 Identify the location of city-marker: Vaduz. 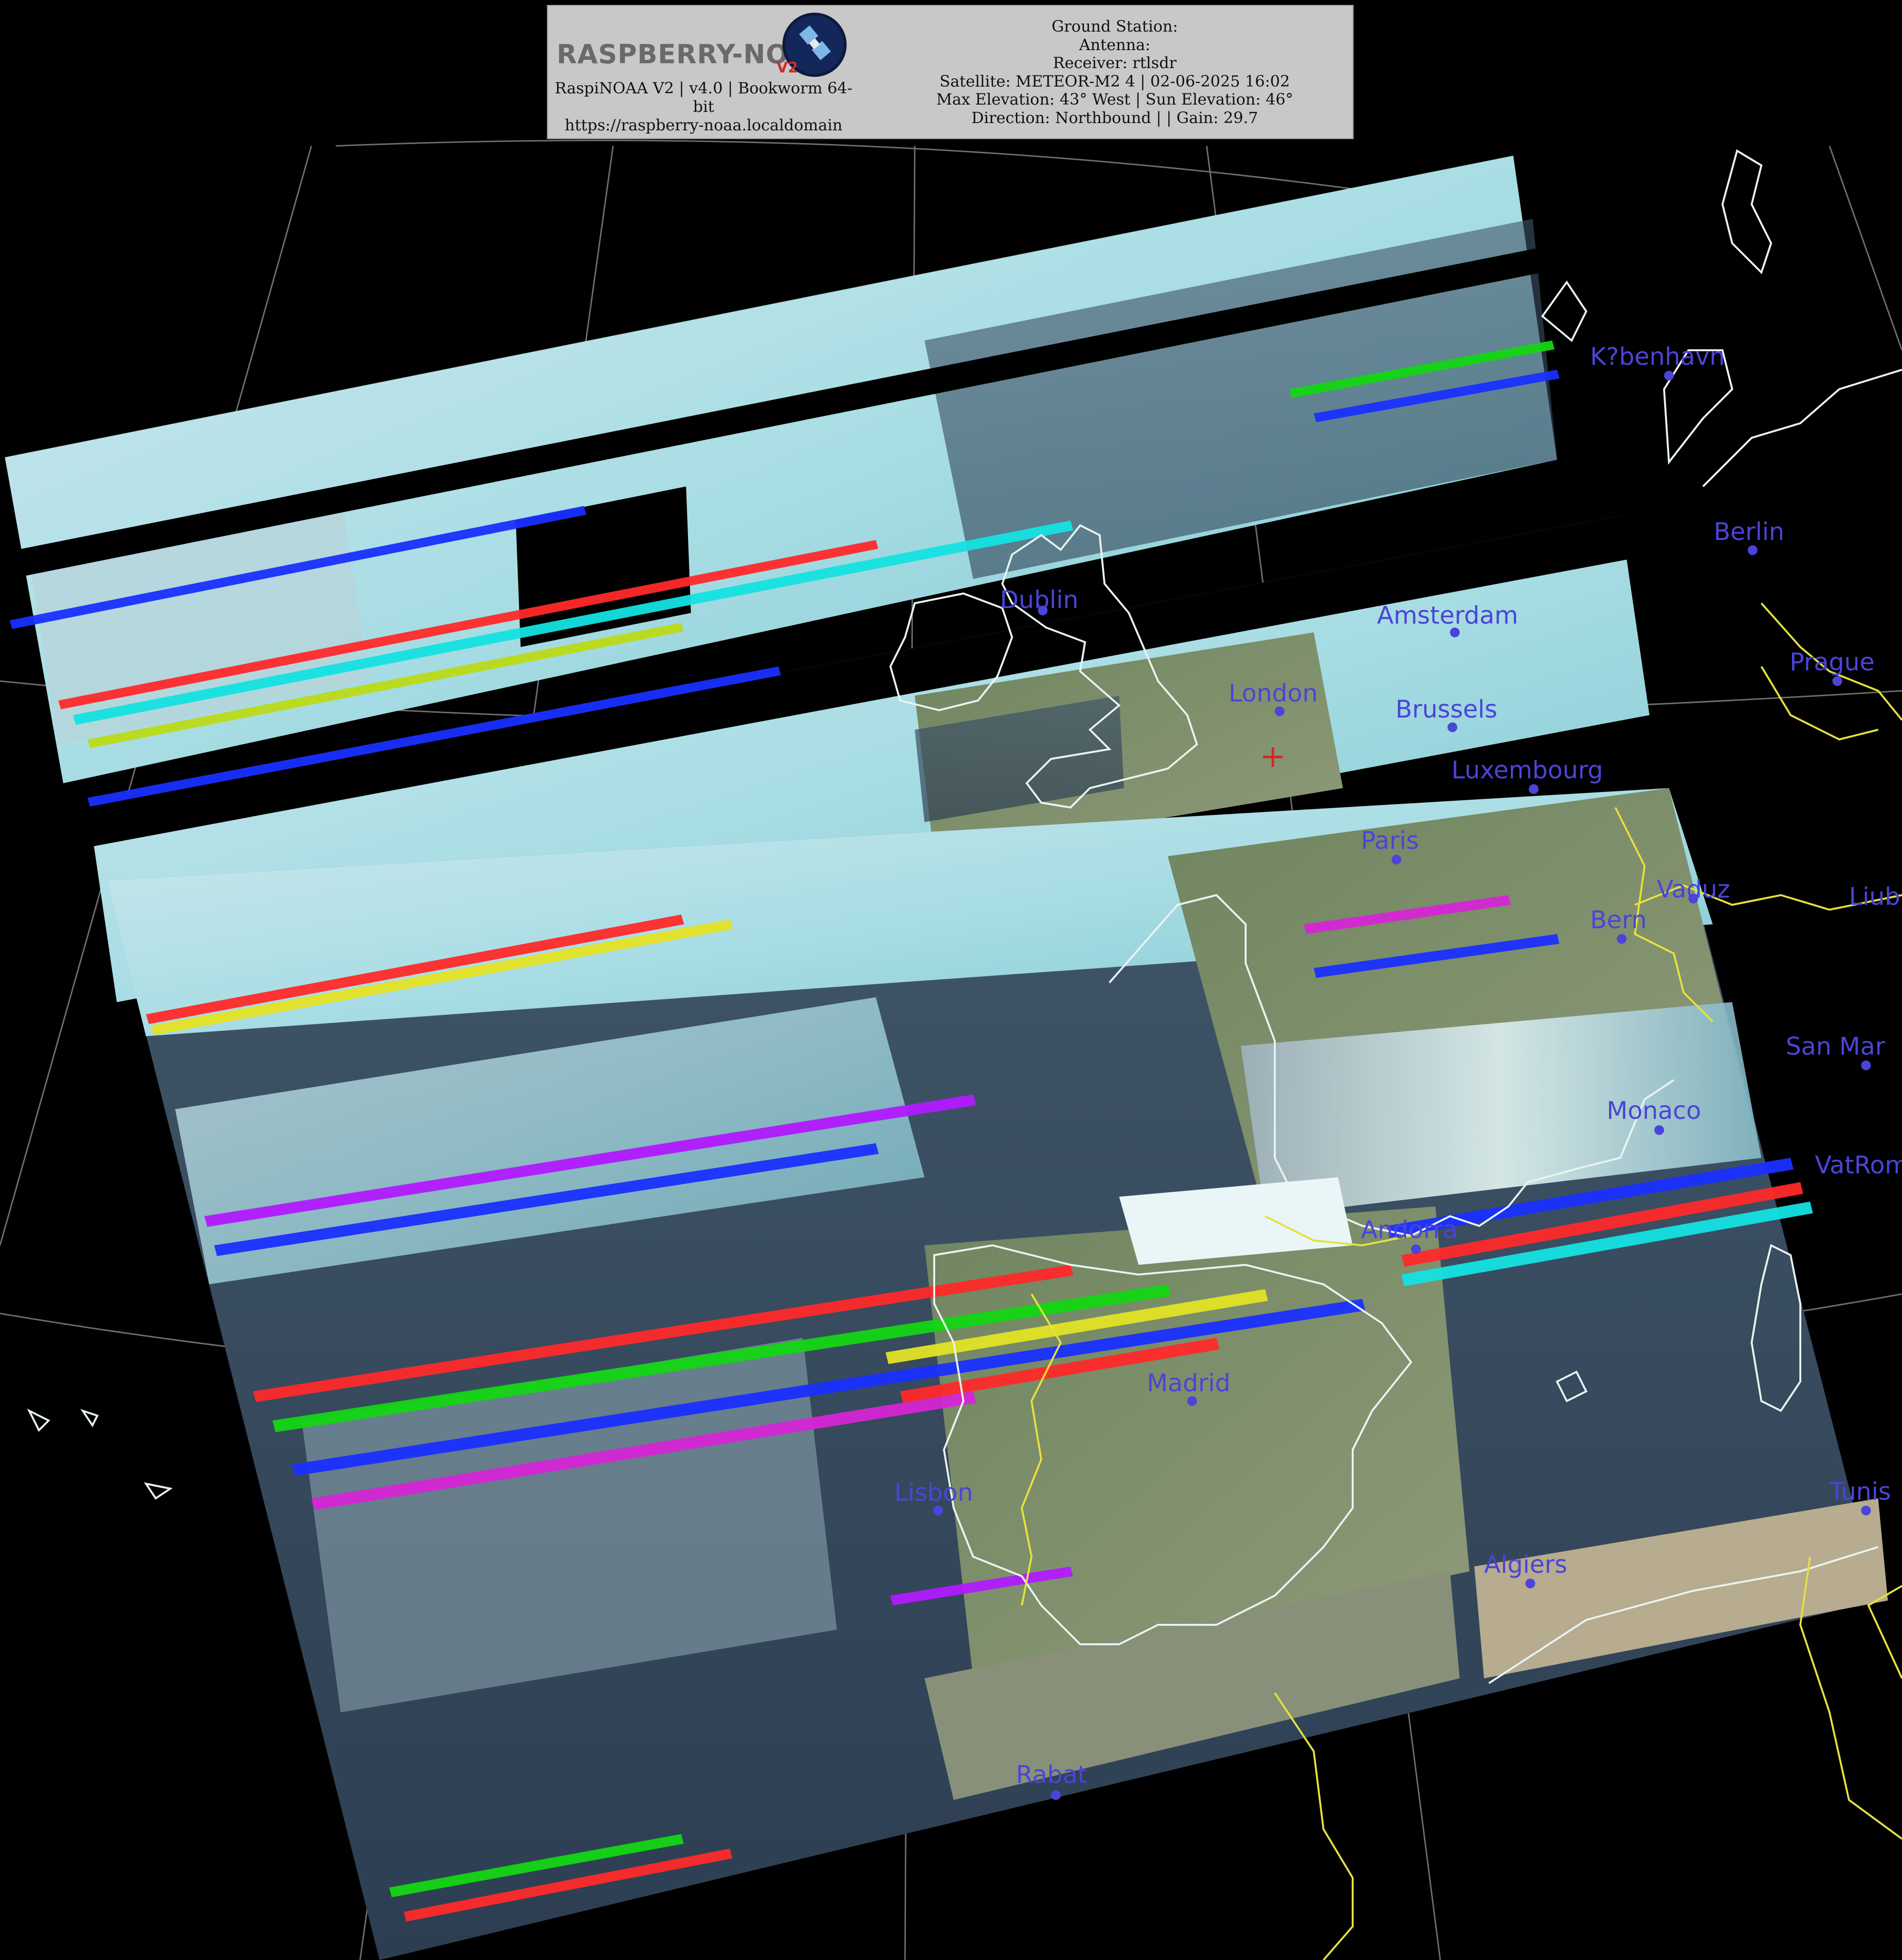
(1694, 889).